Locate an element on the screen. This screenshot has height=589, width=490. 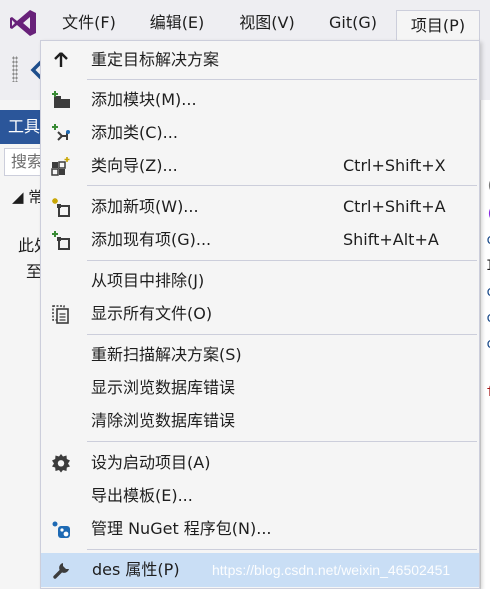
menu-item-show-all-files: 显示所有文件(O) is located at coordinates (260, 314).